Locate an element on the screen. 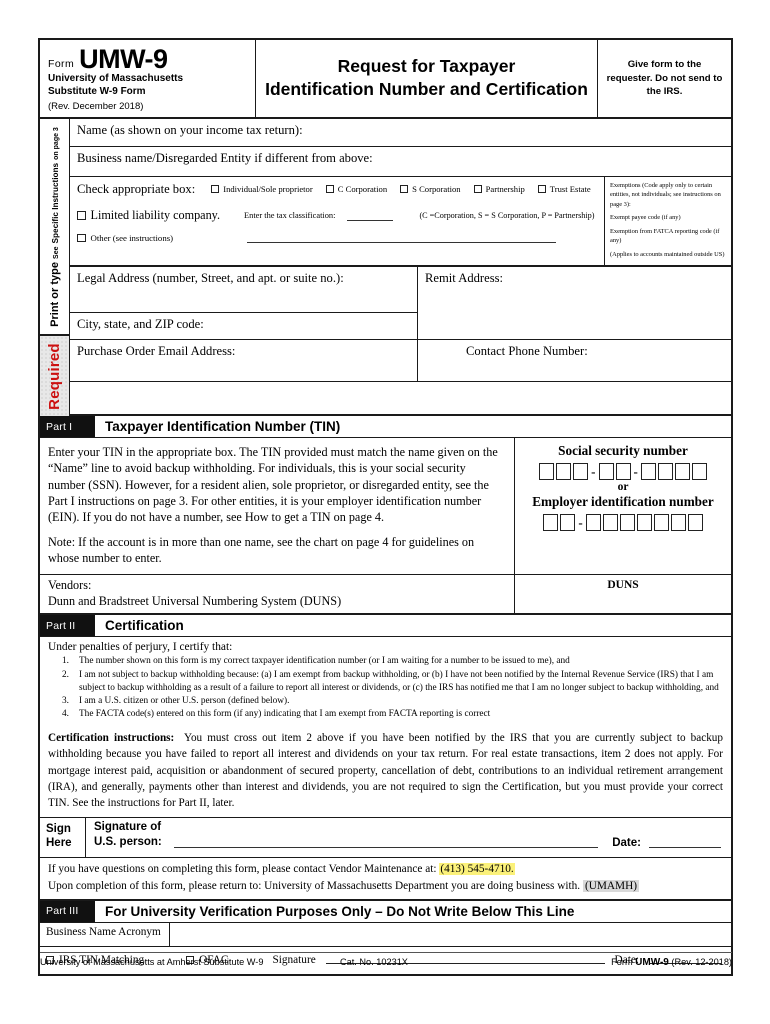  check-appropriate-box-label: Check appropriate box: is located at coordinates (136, 188).